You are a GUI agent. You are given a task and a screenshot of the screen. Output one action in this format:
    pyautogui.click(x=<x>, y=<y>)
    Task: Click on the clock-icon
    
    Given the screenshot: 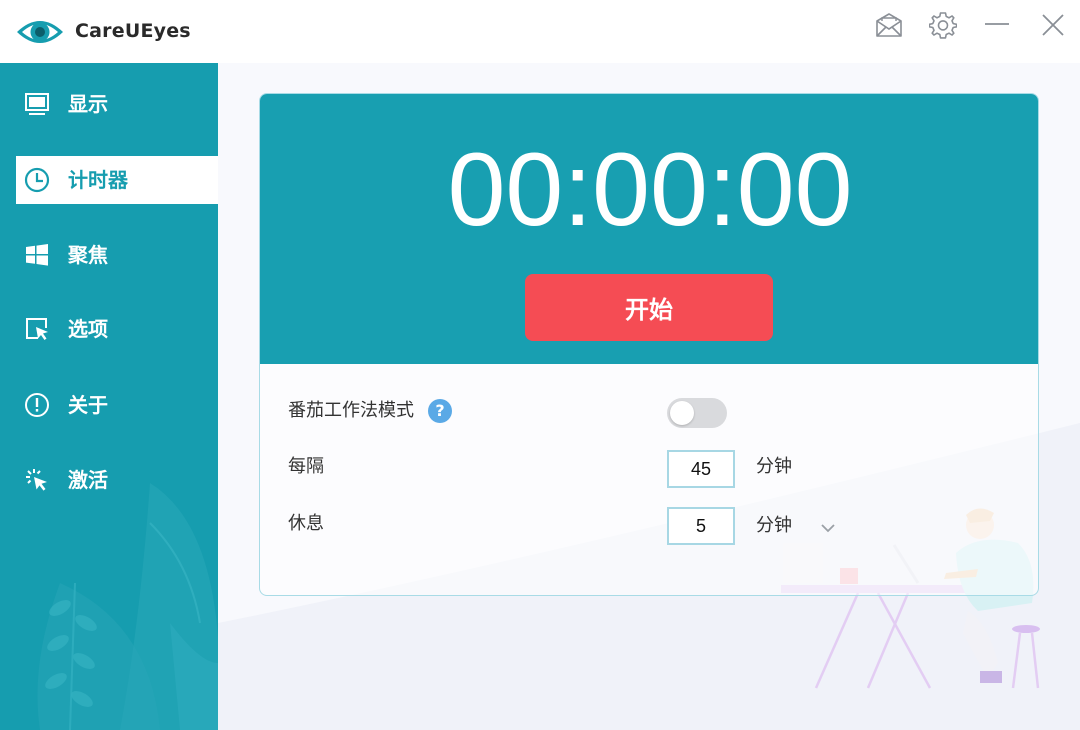 What is the action you would take?
    pyautogui.click(x=37, y=180)
    